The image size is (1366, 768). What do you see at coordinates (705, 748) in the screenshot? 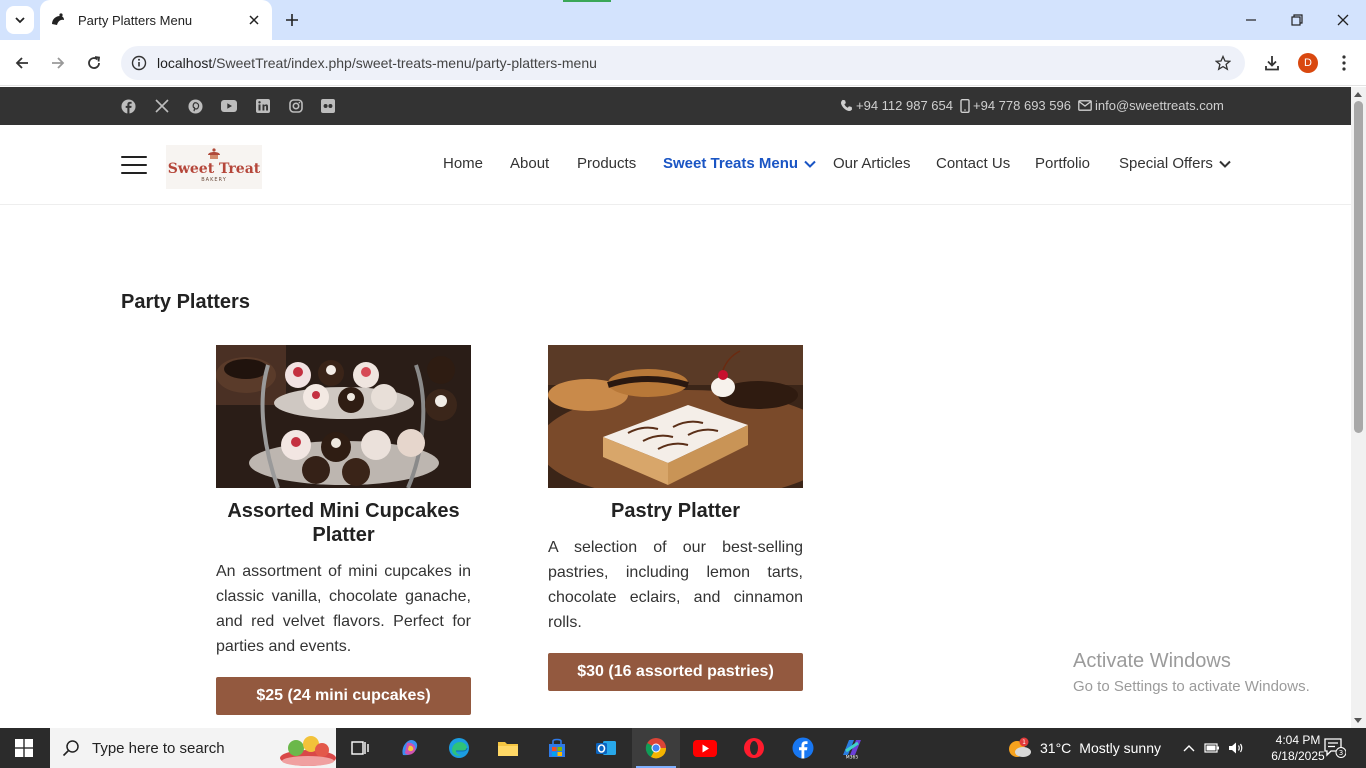
I see `youtube-app` at bounding box center [705, 748].